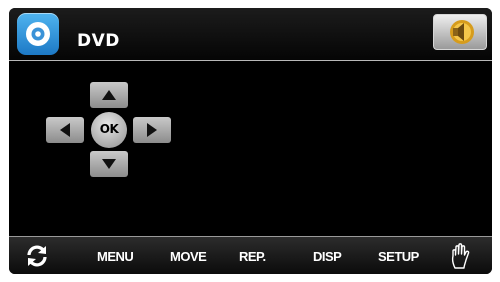 This screenshot has height=282, width=500. I want to click on up-button, so click(109, 95).